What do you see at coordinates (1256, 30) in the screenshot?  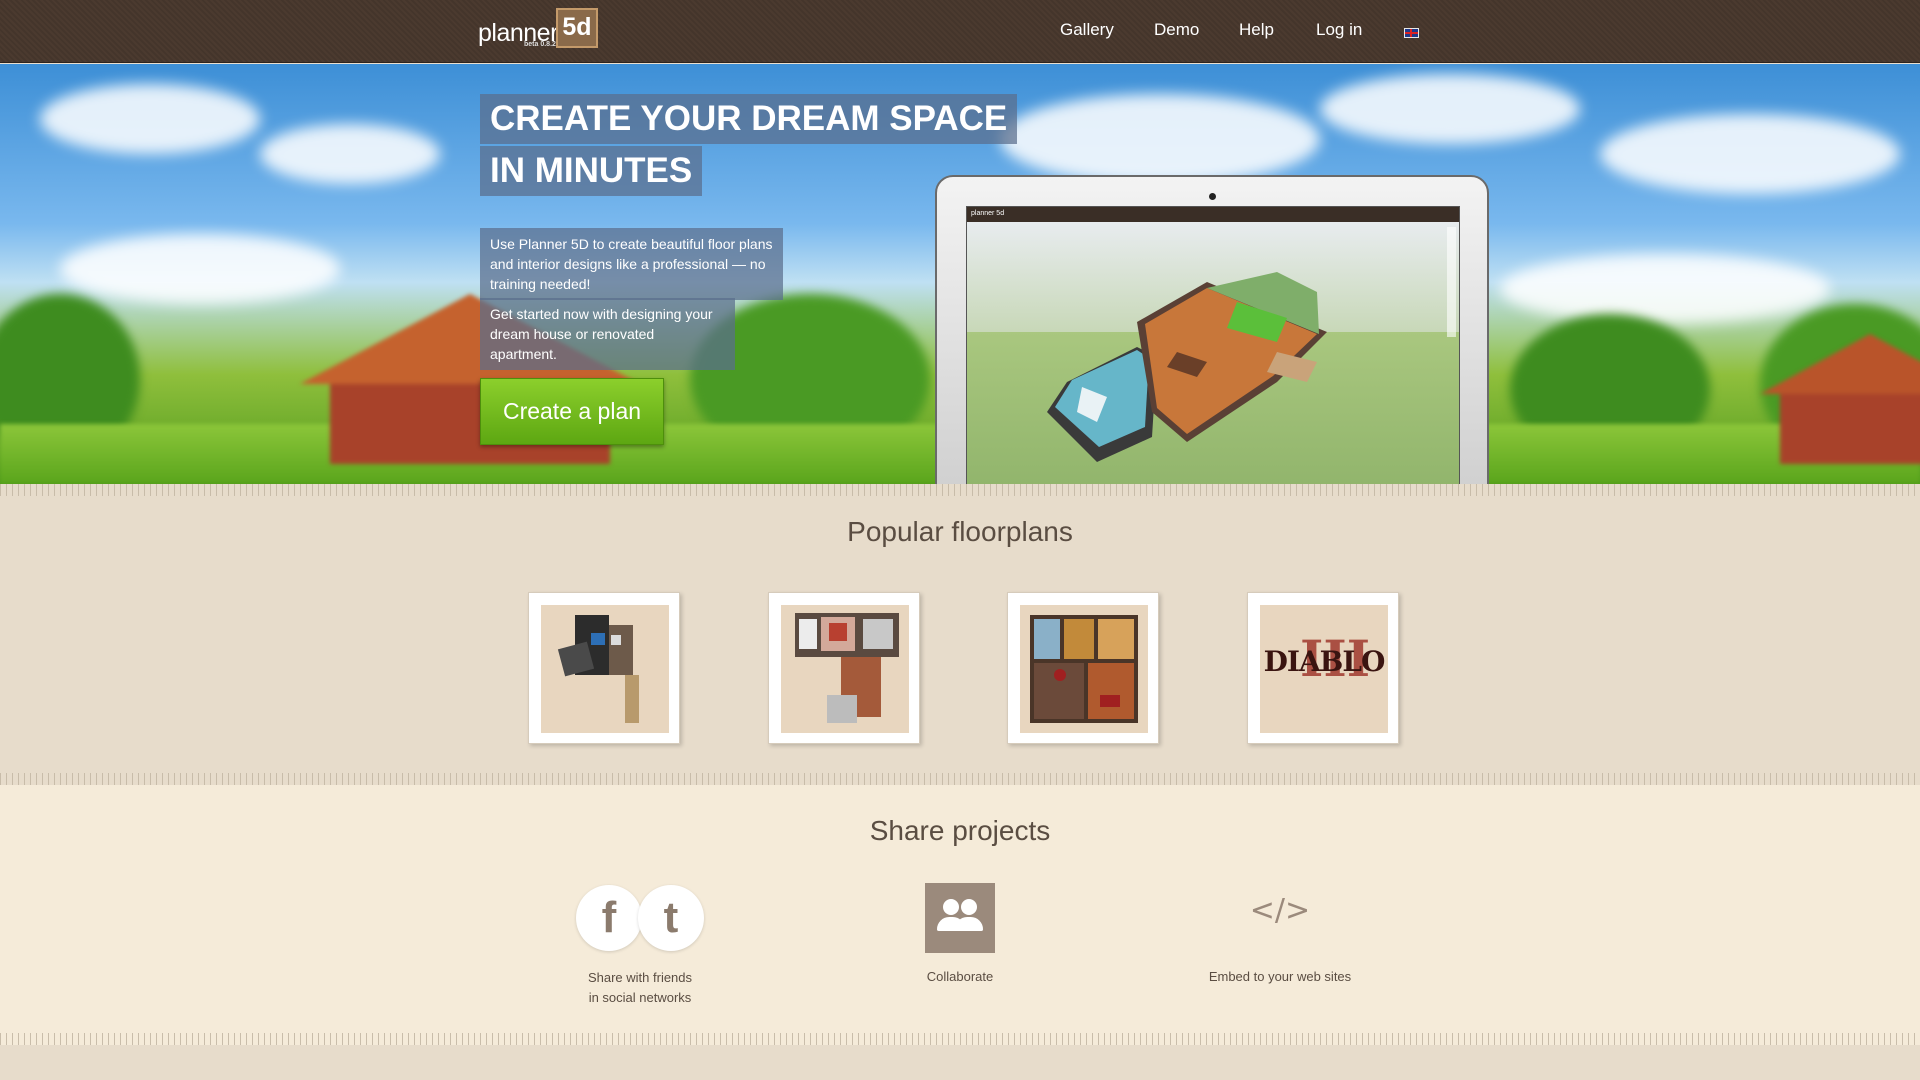 I see `nav-help-link: Help` at bounding box center [1256, 30].